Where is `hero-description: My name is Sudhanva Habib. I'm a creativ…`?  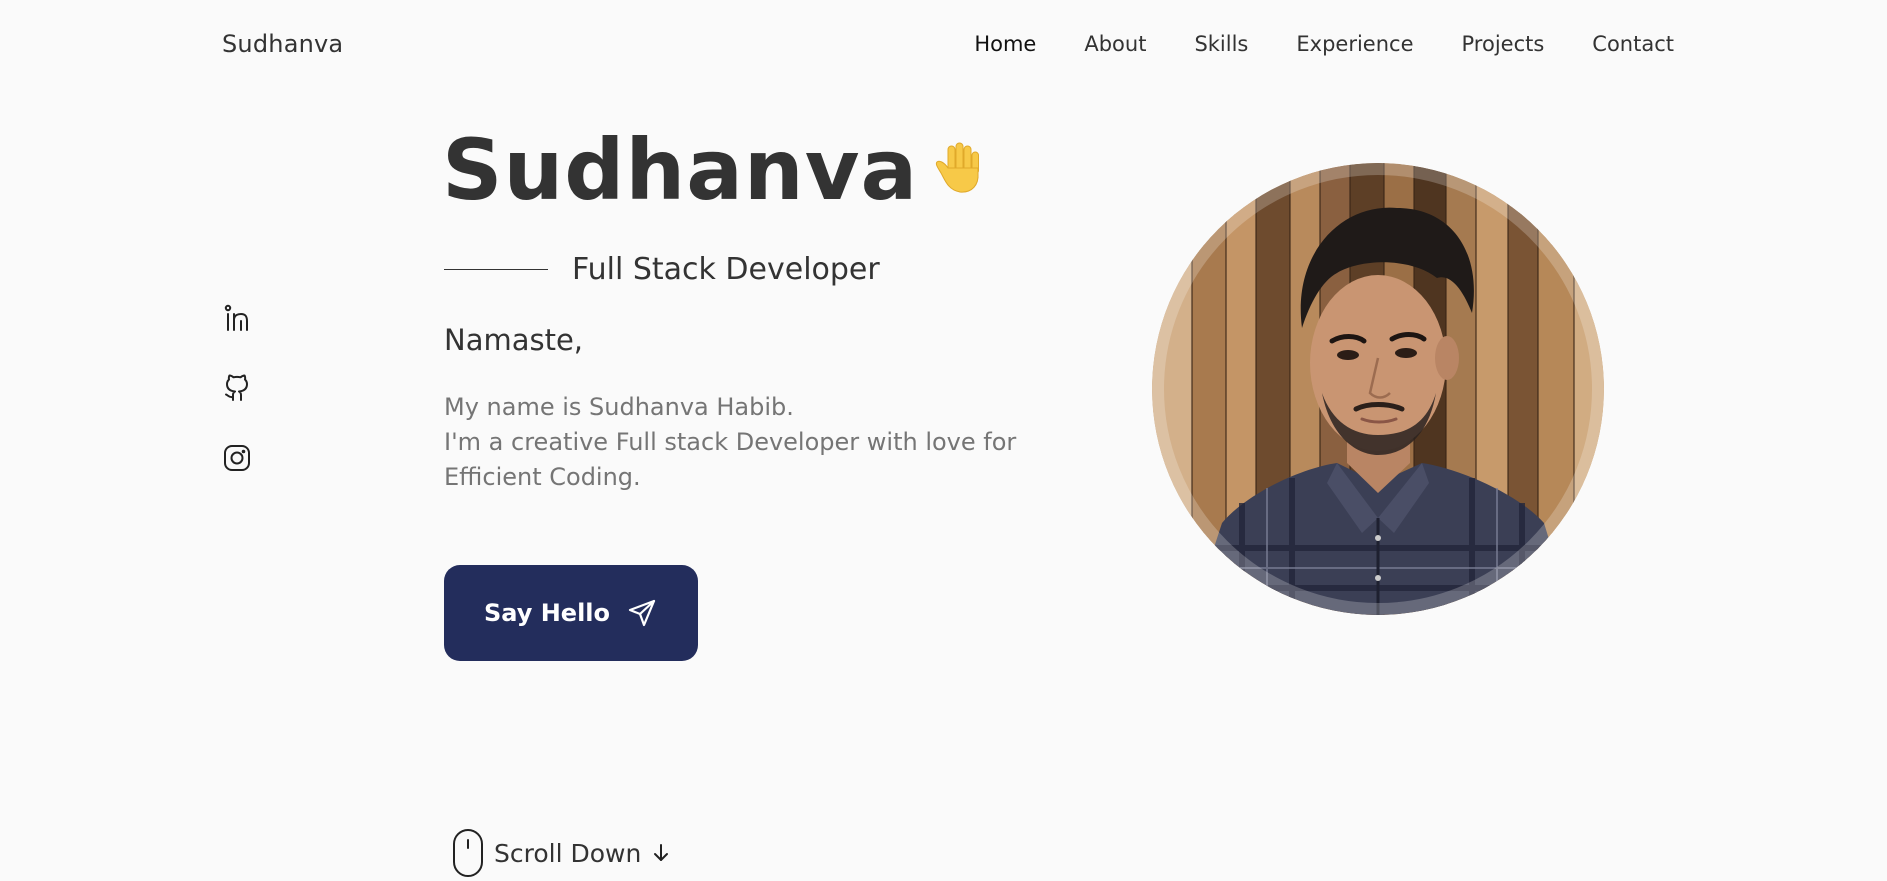 hero-description: My name is Sudhanva Habib. I'm a creativ… is located at coordinates (734, 442).